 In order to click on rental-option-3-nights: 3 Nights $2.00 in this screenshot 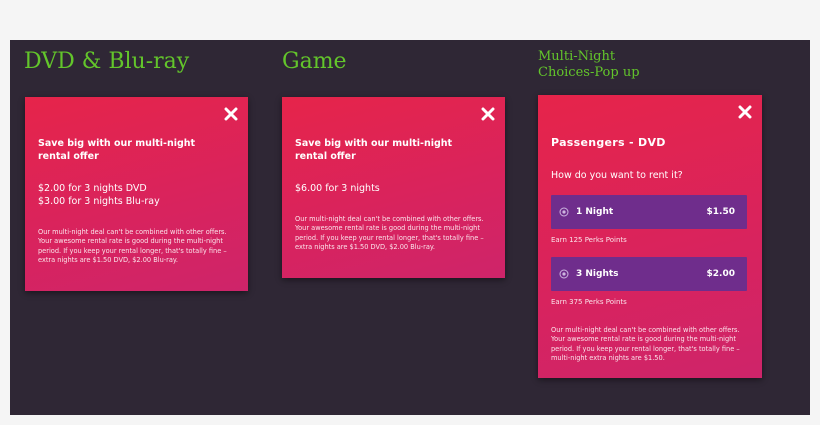, I will do `click(649, 274)`.